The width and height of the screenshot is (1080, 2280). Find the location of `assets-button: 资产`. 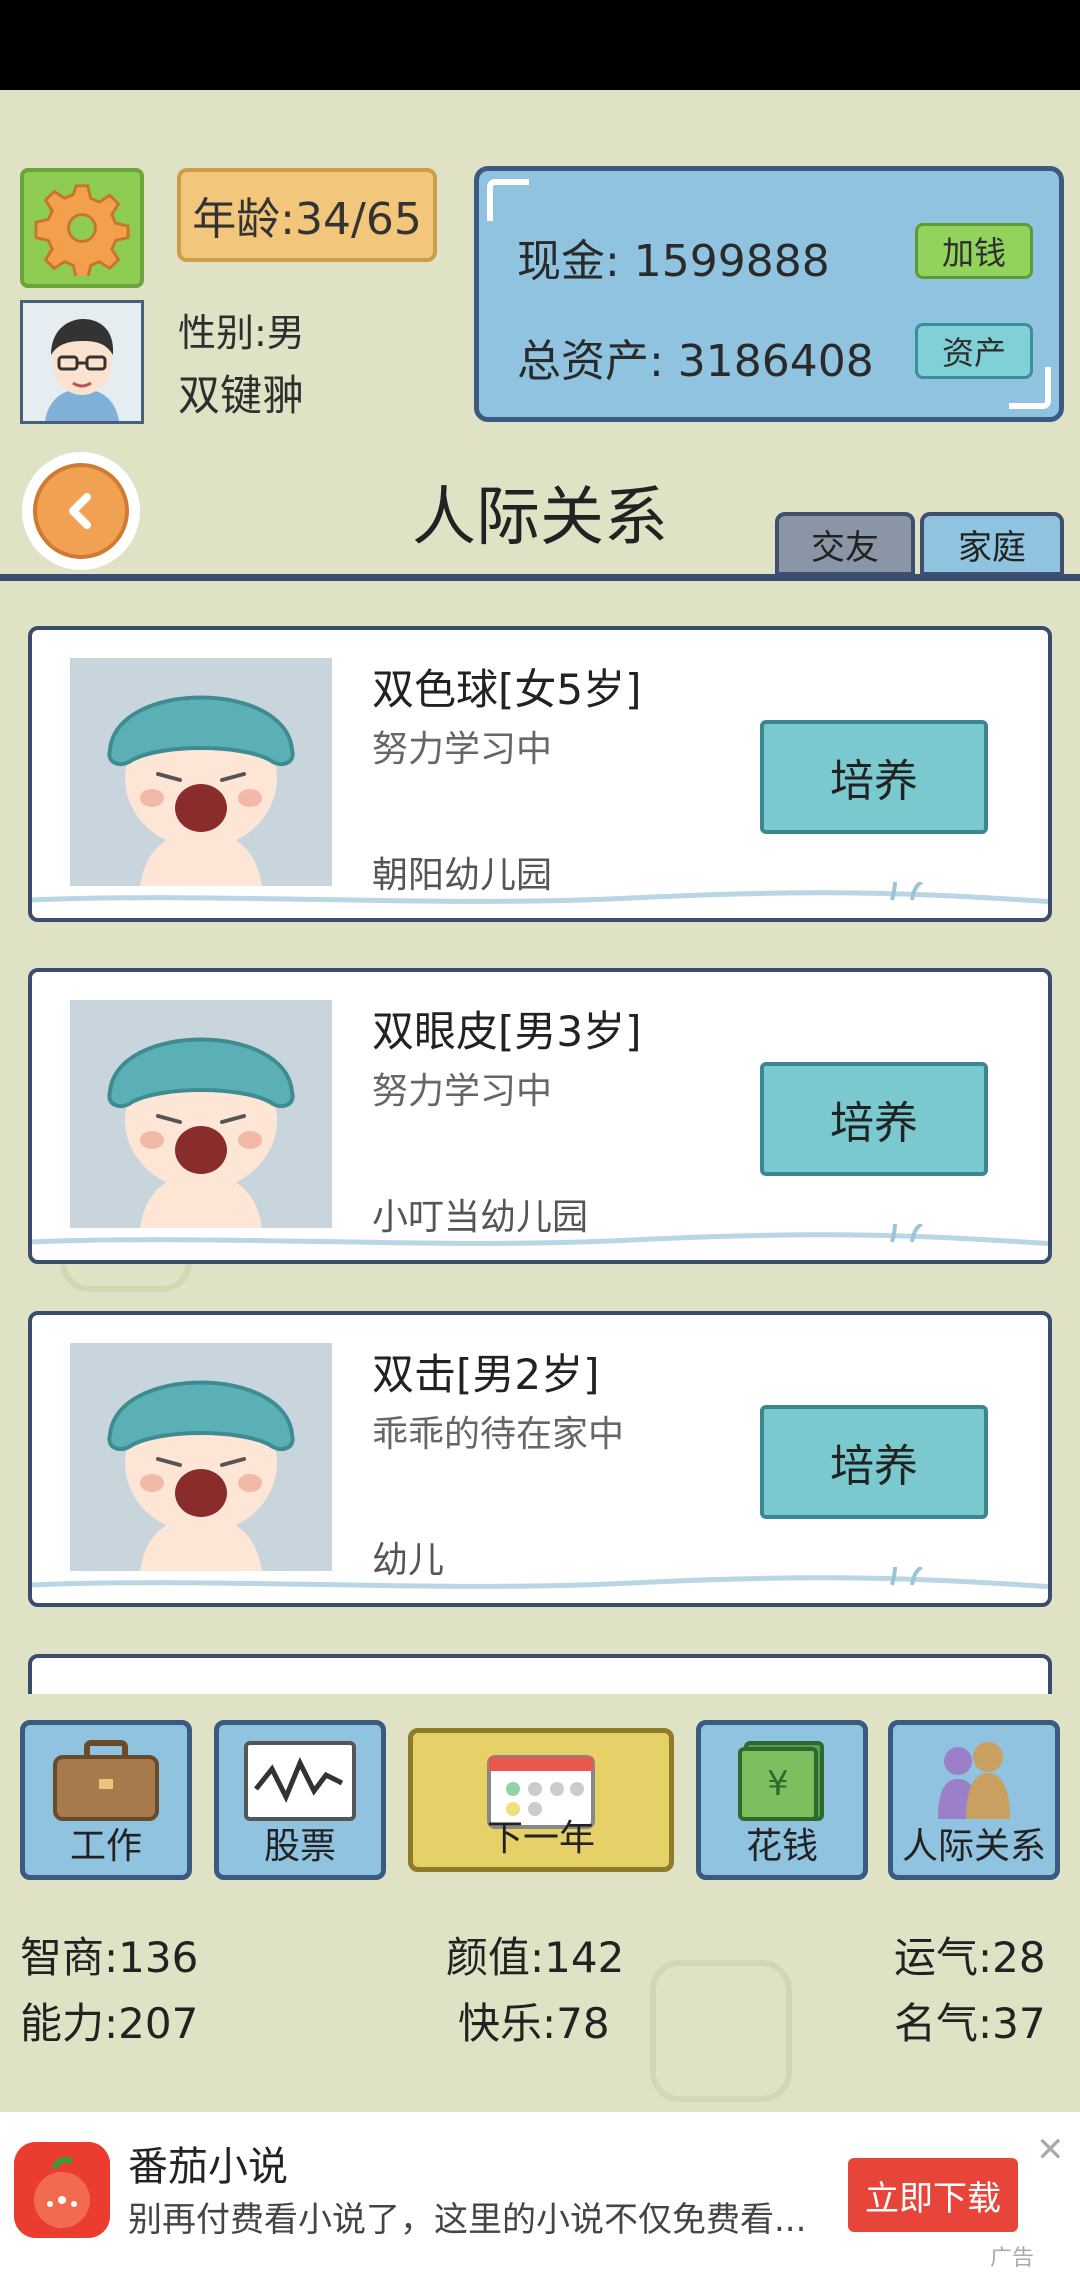

assets-button: 资产 is located at coordinates (974, 351).